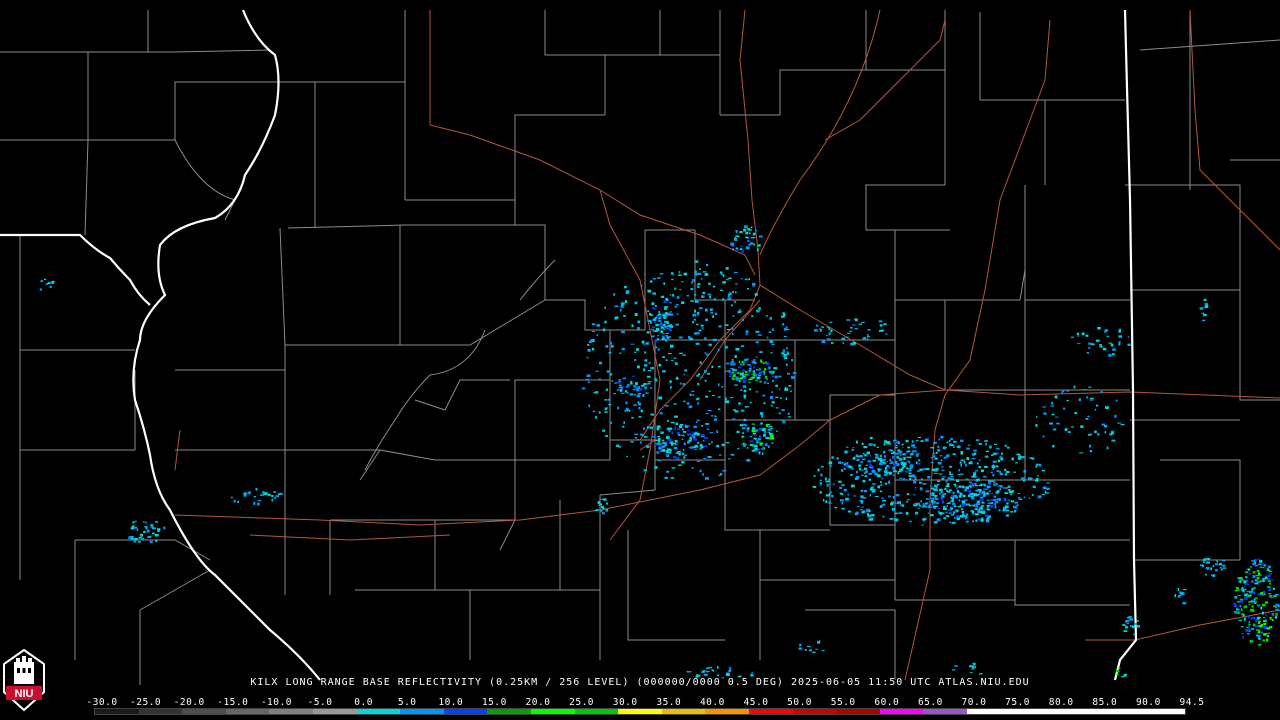 The width and height of the screenshot is (1280, 720). What do you see at coordinates (887, 702) in the screenshot?
I see `scale-label: 60.0` at bounding box center [887, 702].